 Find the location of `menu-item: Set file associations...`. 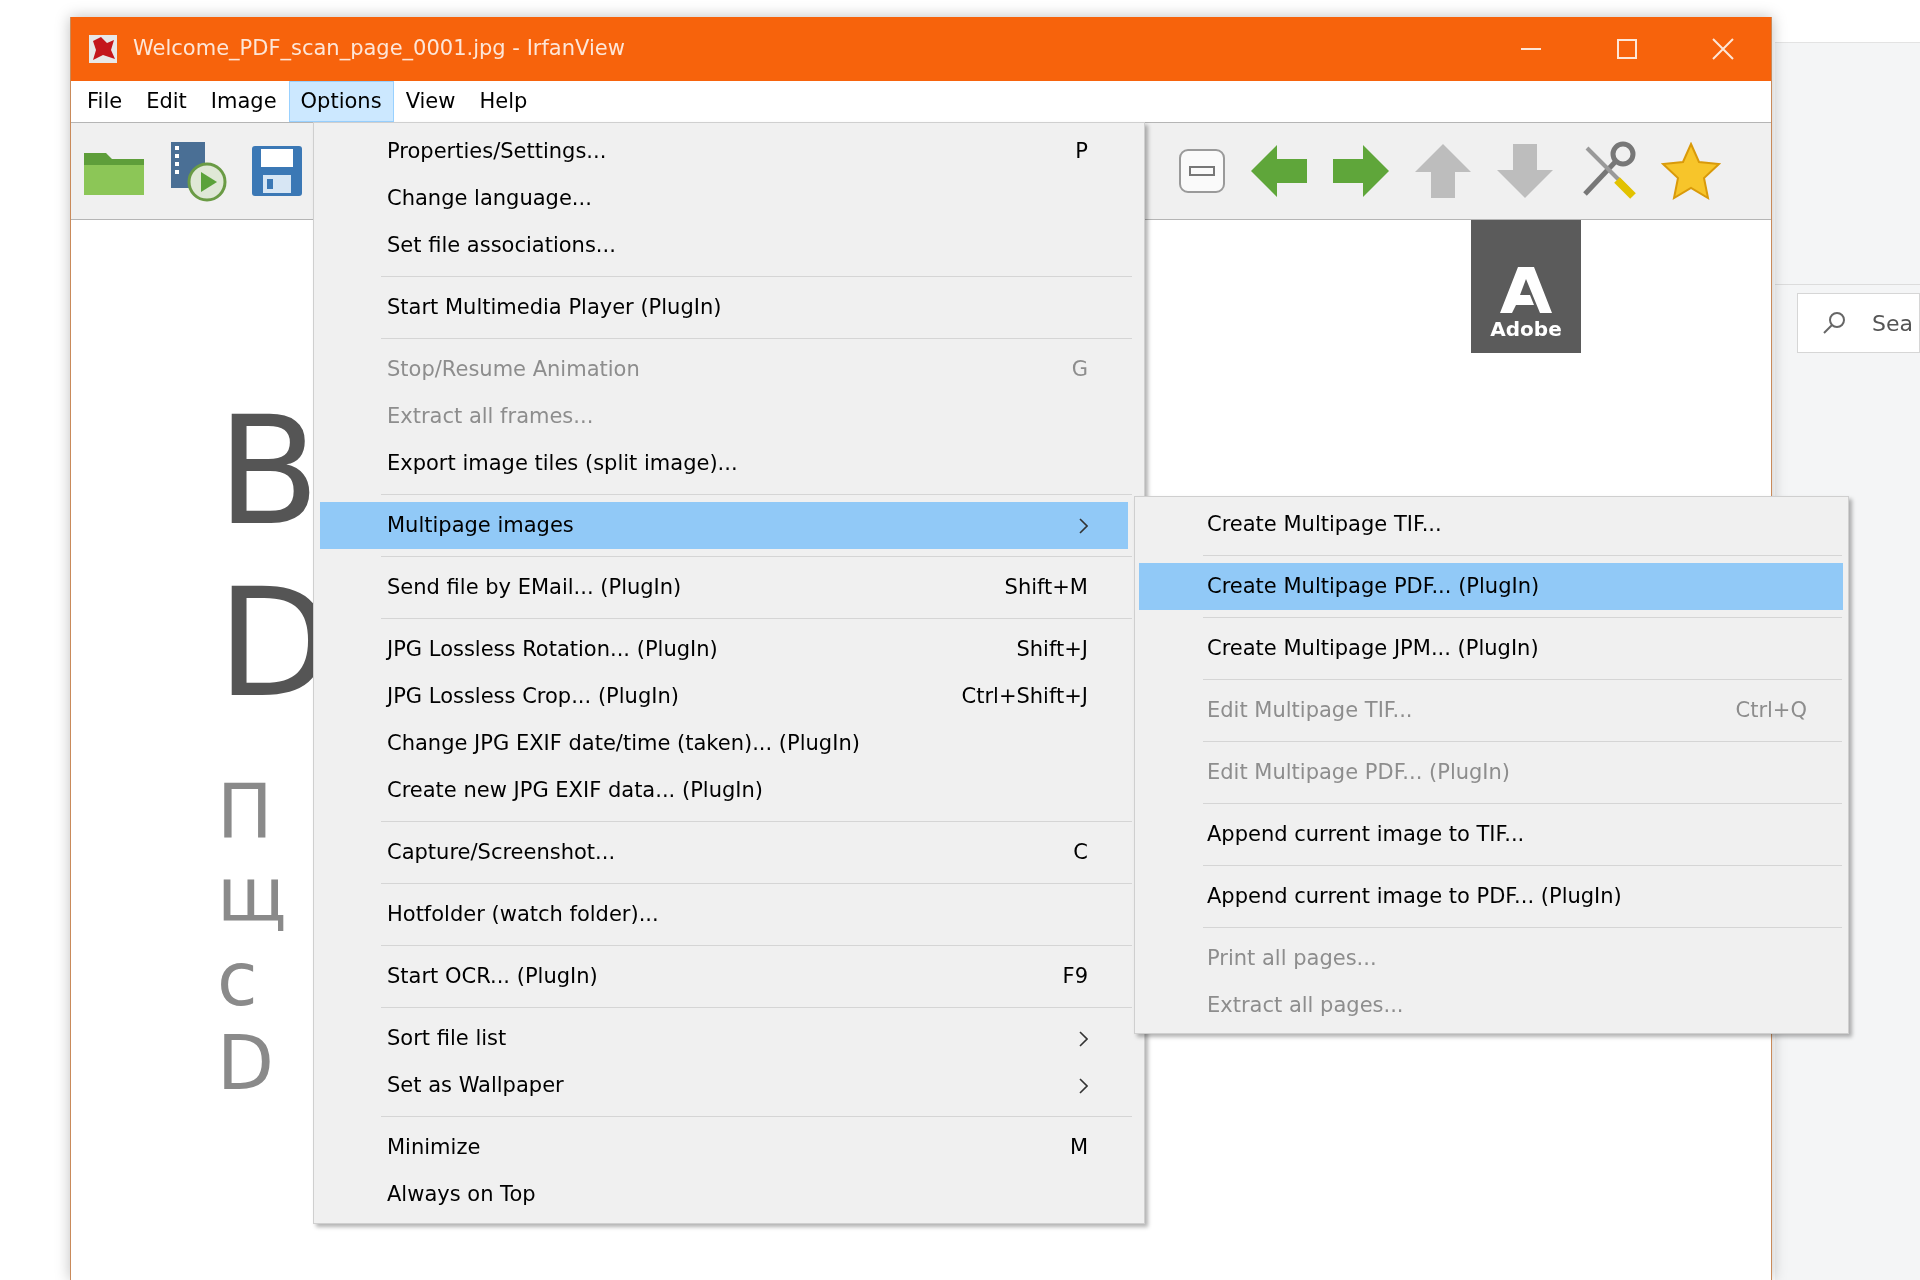

menu-item: Set file associations... is located at coordinates (724, 245).